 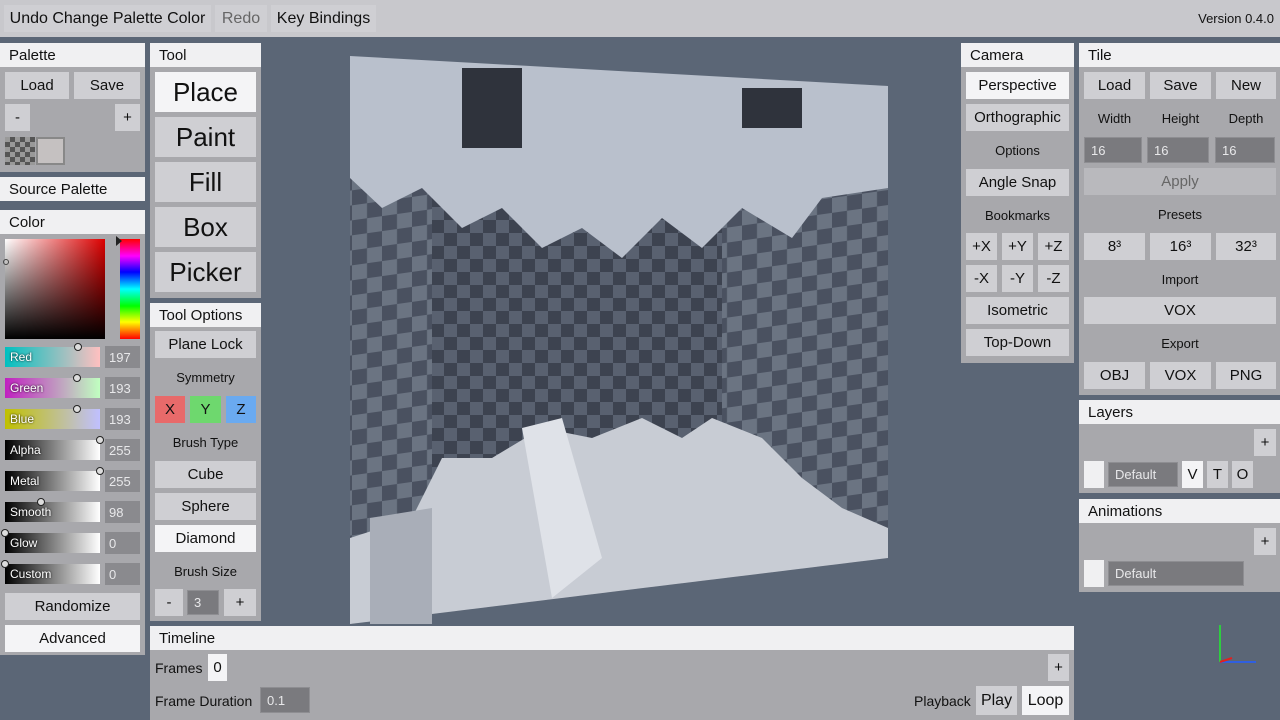 What do you see at coordinates (996, 700) in the screenshot?
I see `play-button: Play` at bounding box center [996, 700].